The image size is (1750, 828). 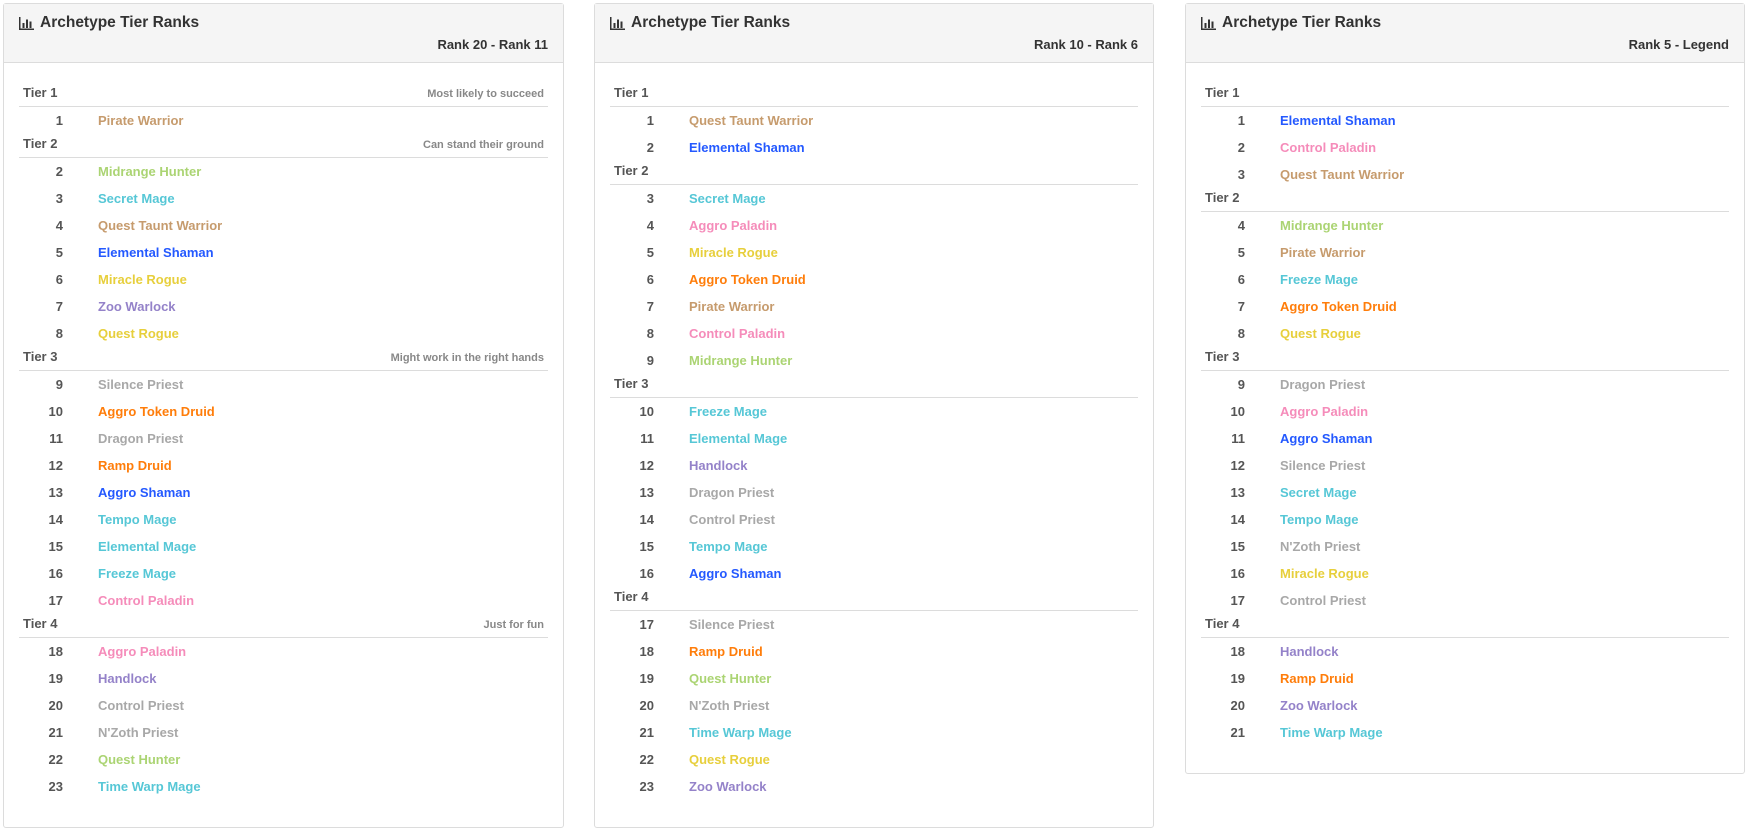 I want to click on archetype-row: 5 Elemental Shaman, so click(x=283, y=252).